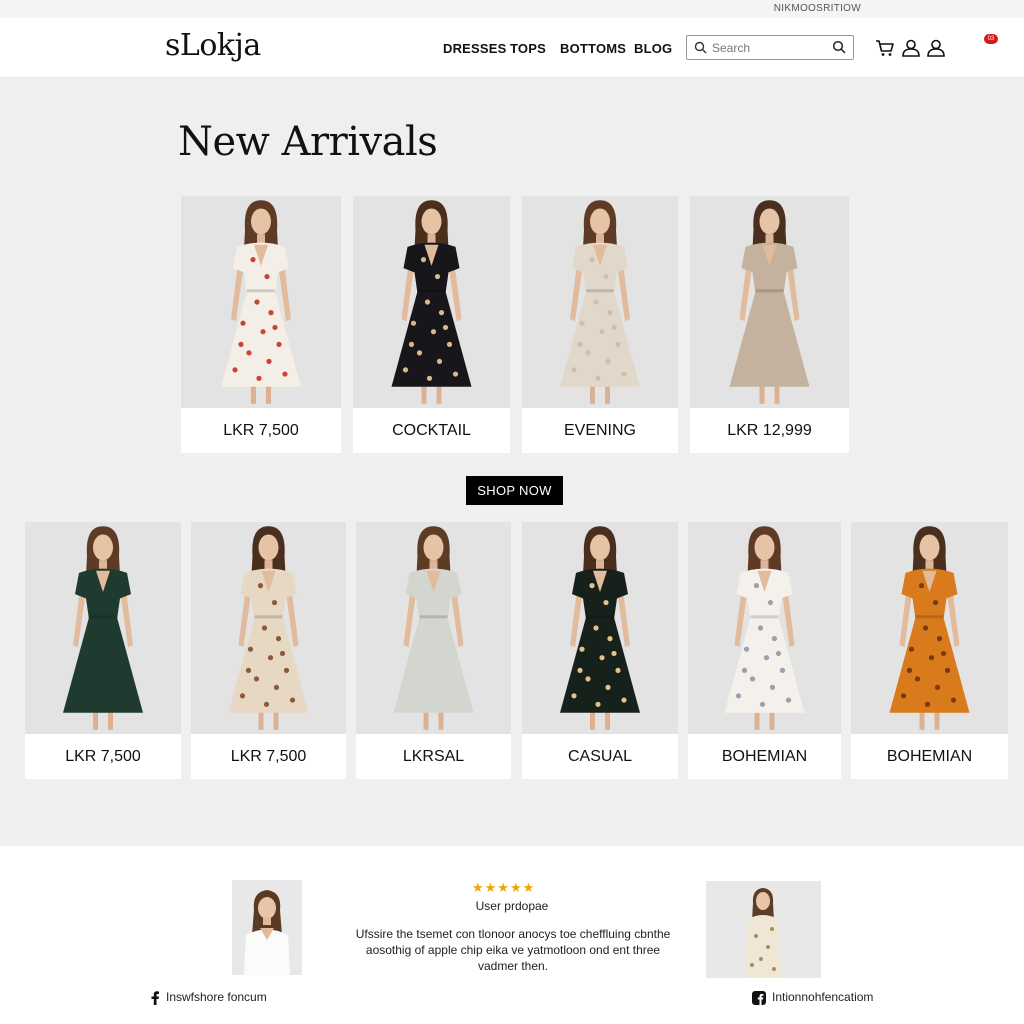  Describe the element at coordinates (512, 9) in the screenshot. I see `top-utility-bar: NIKMOOSRITIOW` at that location.